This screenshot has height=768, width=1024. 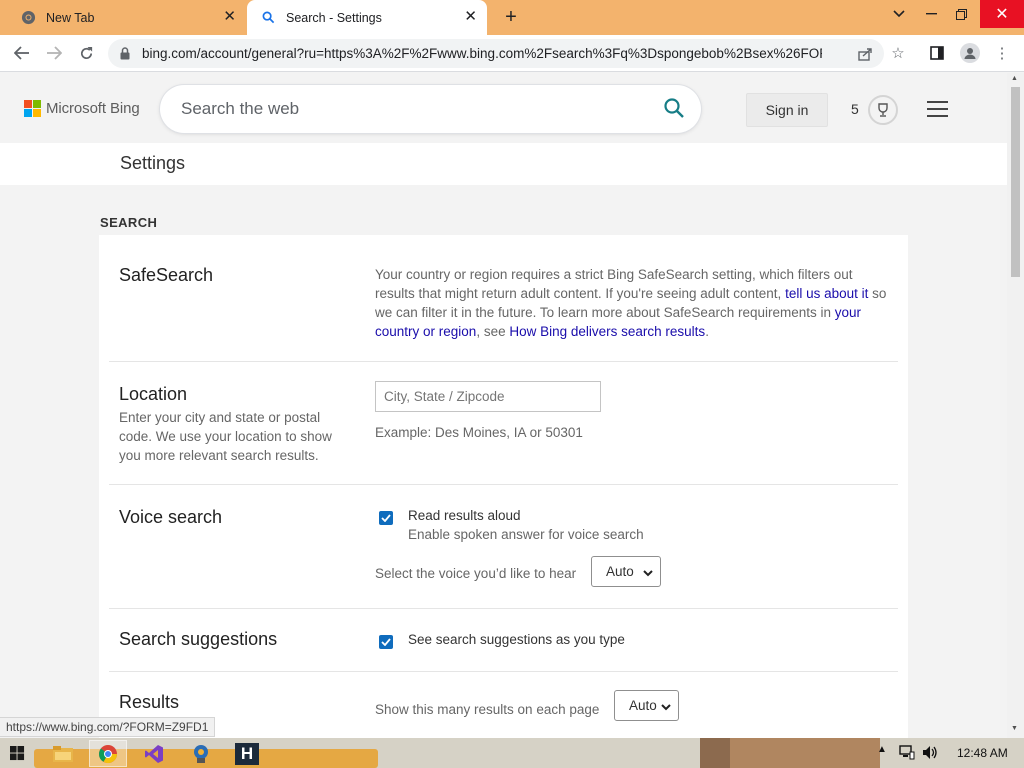 What do you see at coordinates (17, 753) in the screenshot?
I see `start-button-icon` at bounding box center [17, 753].